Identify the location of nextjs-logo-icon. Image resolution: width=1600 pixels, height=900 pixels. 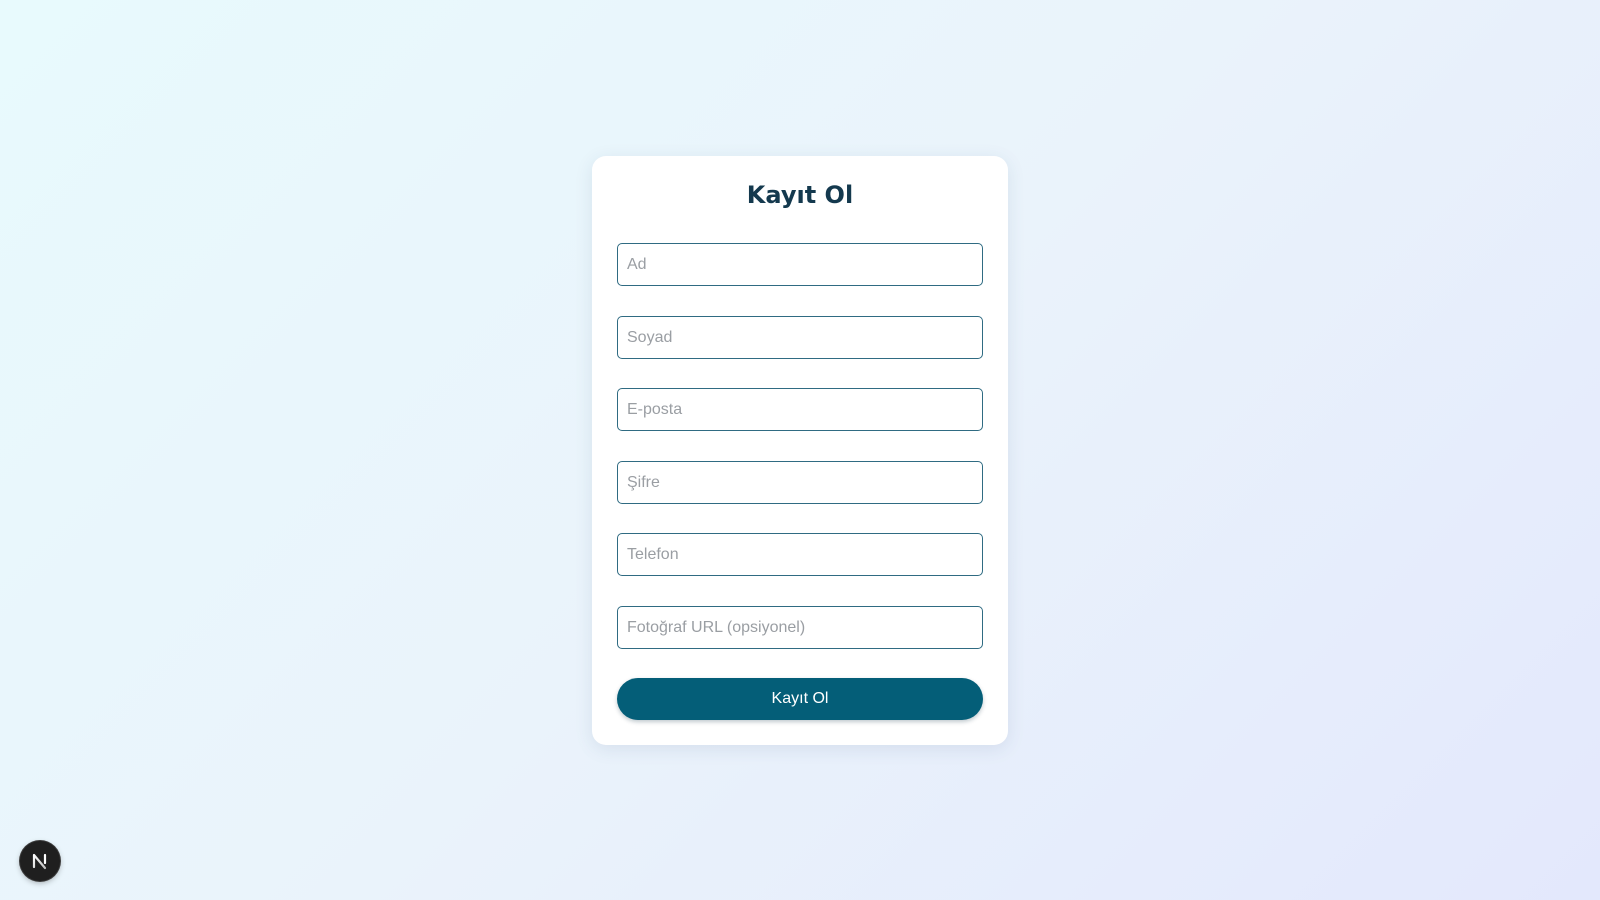
(39, 861).